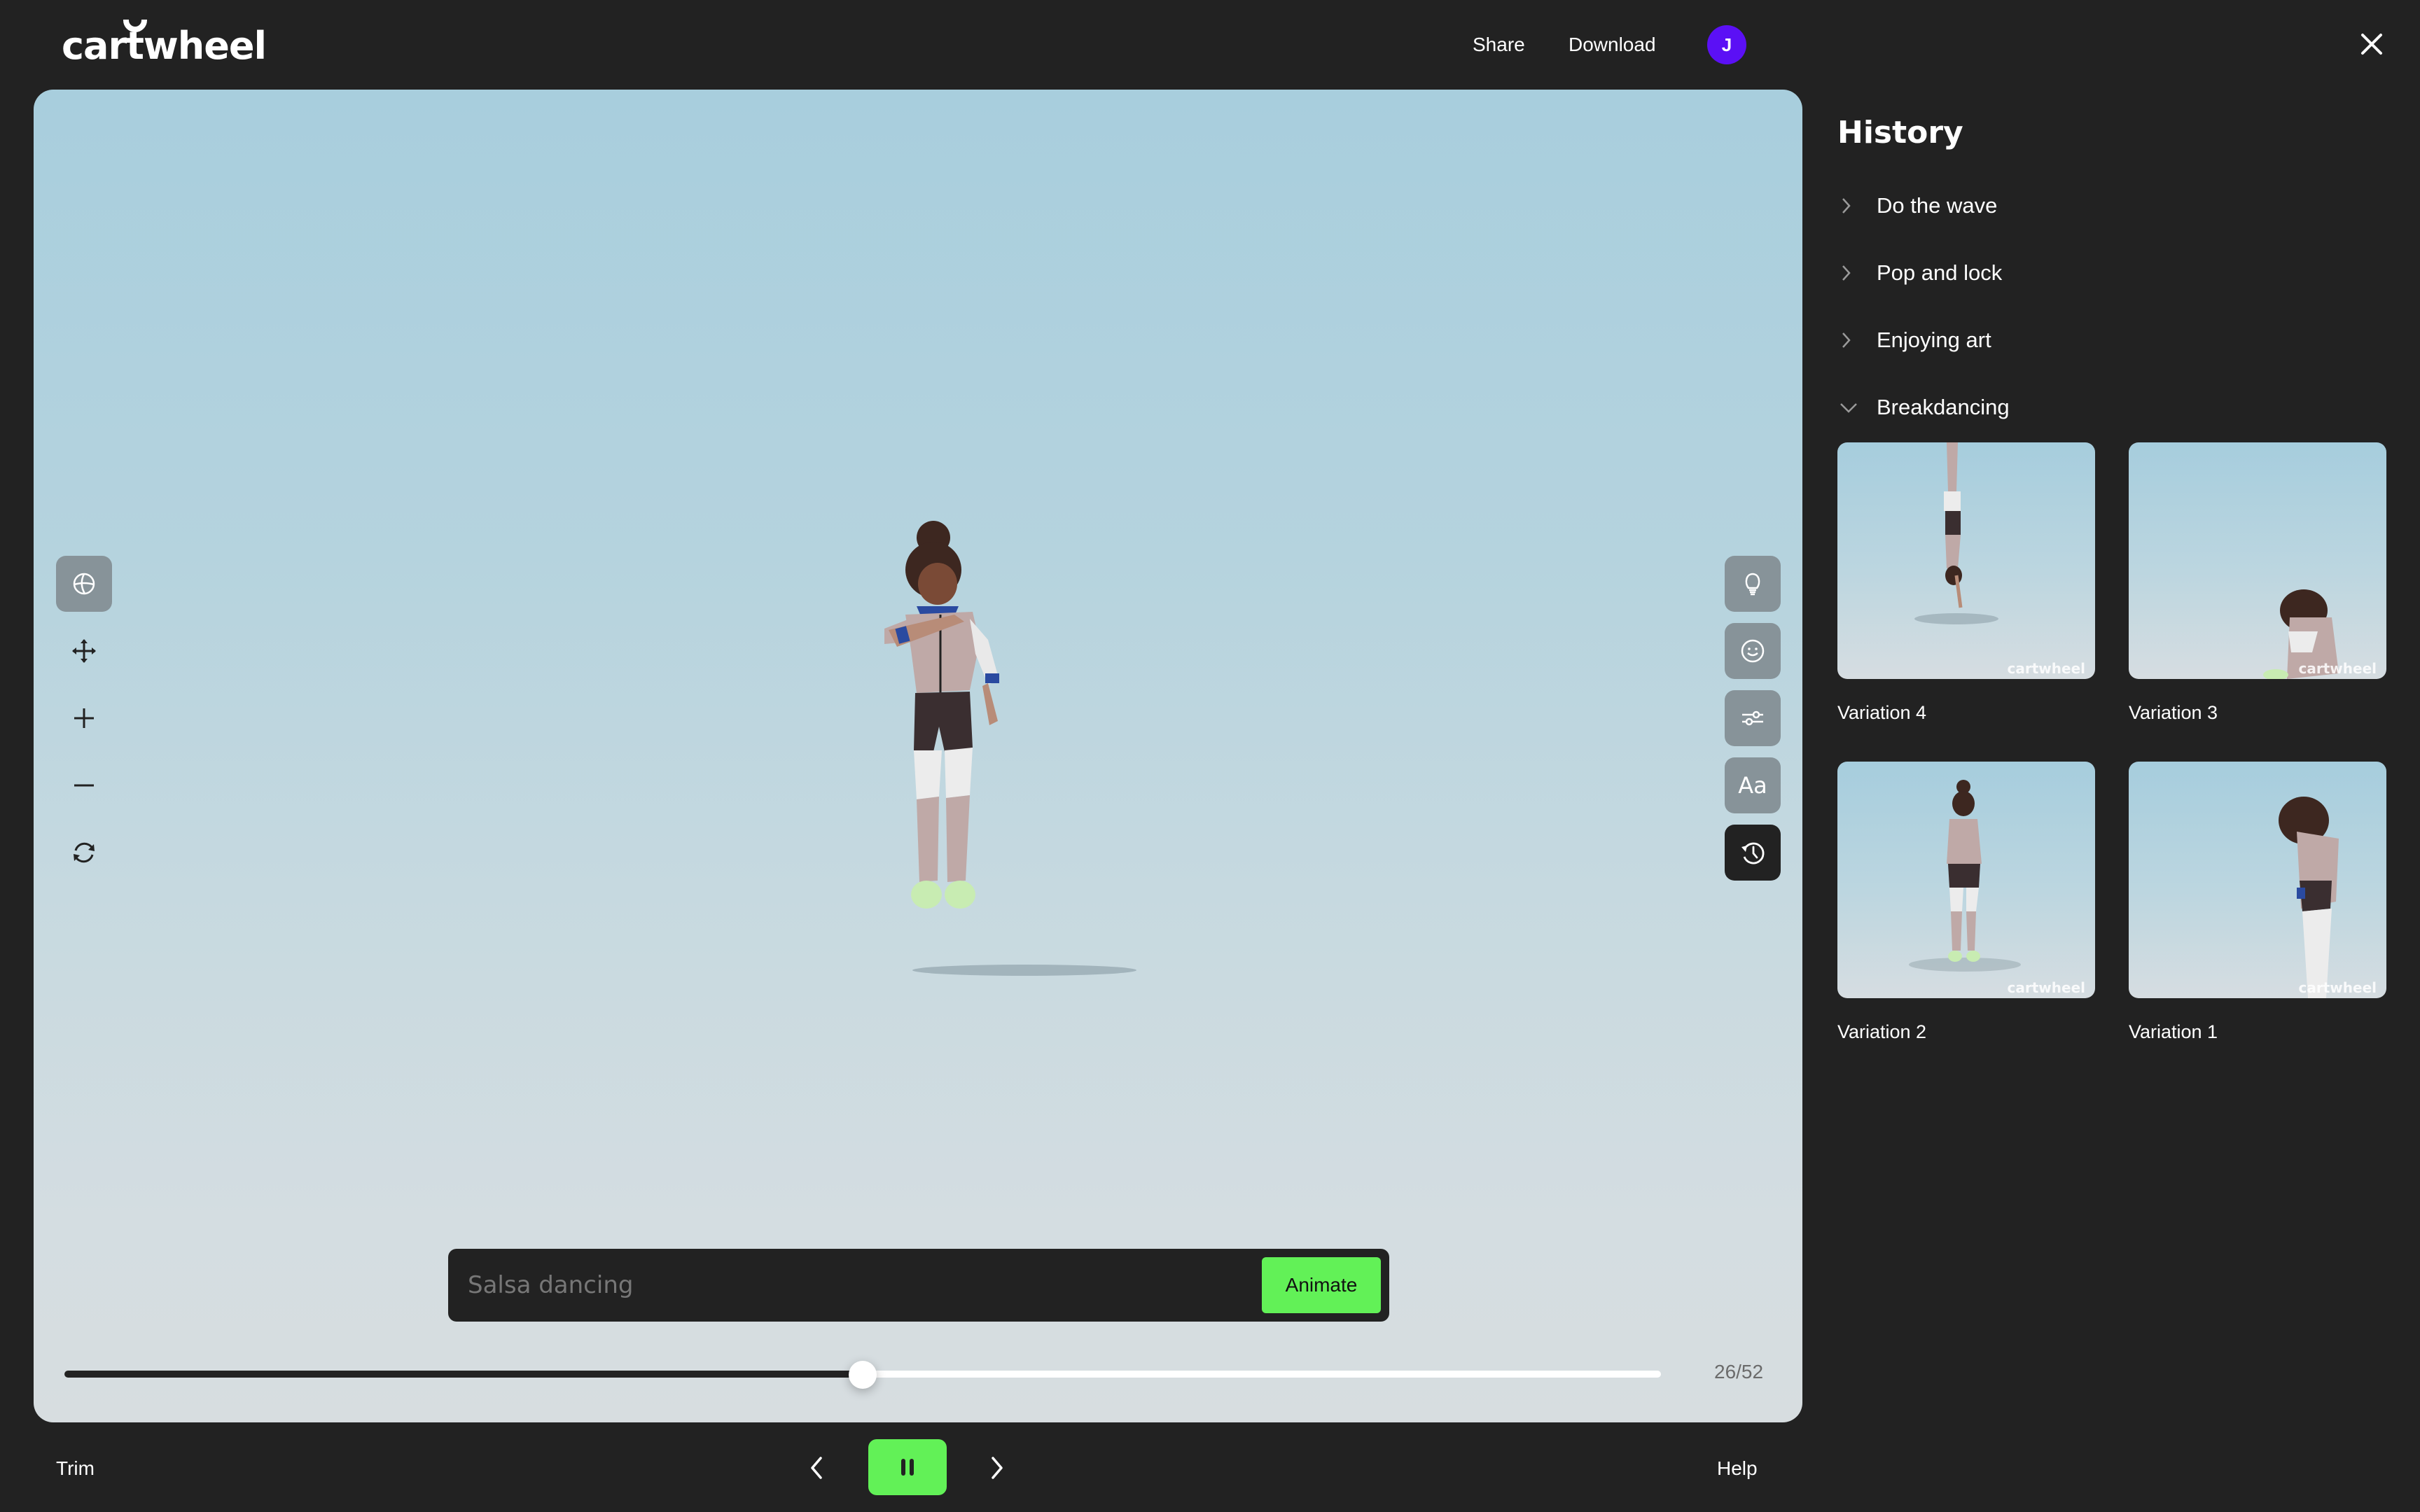 The width and height of the screenshot is (2420, 1512). Describe the element at coordinates (944, 722) in the screenshot. I see `character-shorts` at that location.